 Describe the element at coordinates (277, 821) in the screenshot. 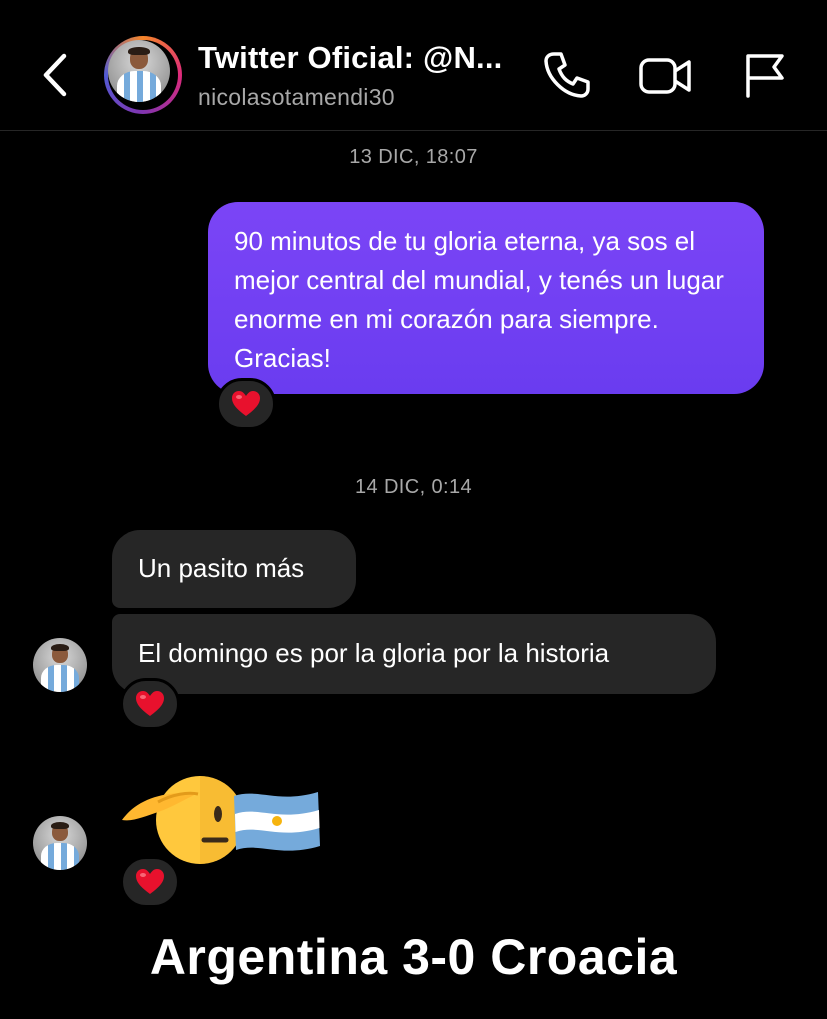

I see `argentina-flag-icon` at that location.